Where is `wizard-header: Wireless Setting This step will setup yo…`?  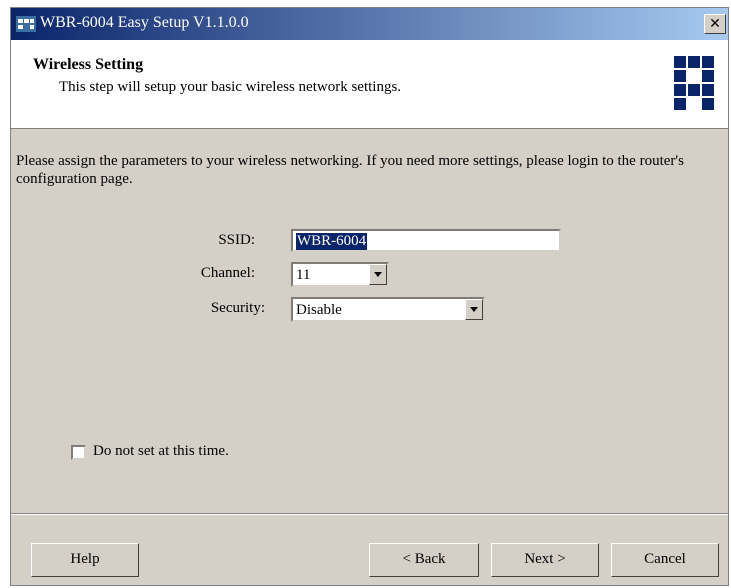
wizard-header: Wireless Setting This step will setup yo… is located at coordinates (369, 84).